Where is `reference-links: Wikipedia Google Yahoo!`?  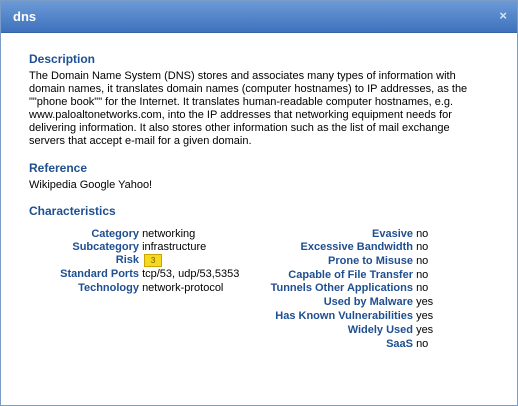 reference-links: Wikipedia Google Yahoo! is located at coordinates (259, 185).